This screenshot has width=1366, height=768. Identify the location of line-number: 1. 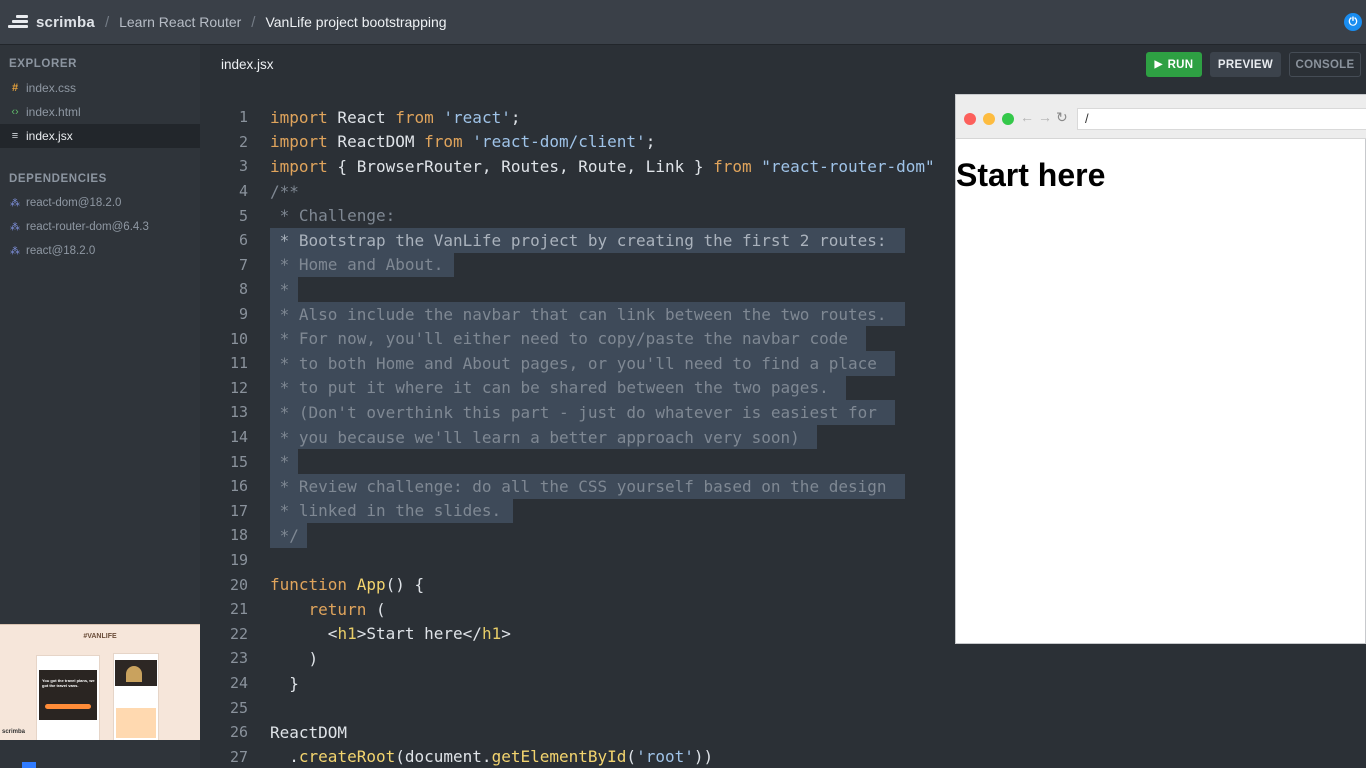
(243, 117).